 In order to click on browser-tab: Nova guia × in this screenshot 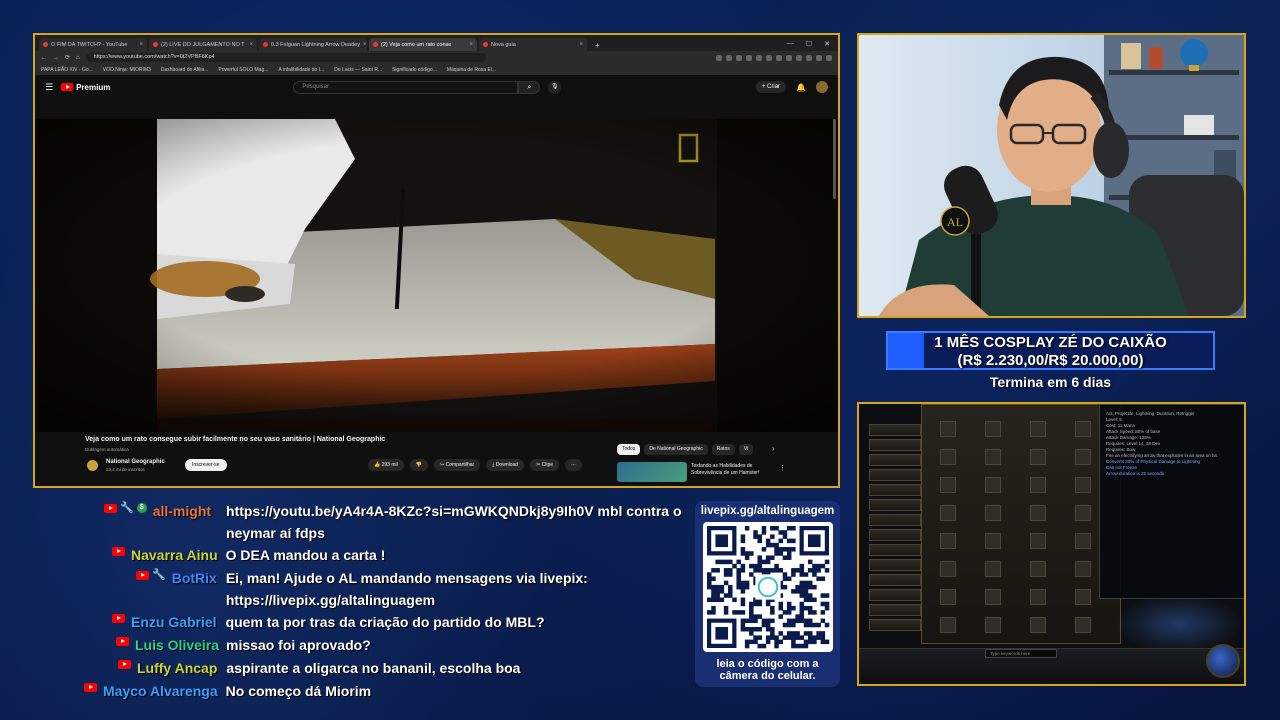, I will do `click(533, 44)`.